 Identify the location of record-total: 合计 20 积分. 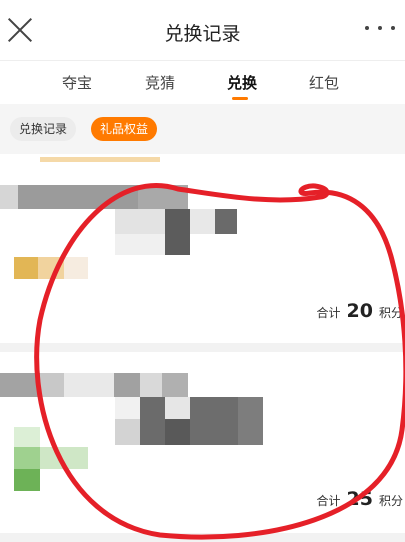
(360, 311).